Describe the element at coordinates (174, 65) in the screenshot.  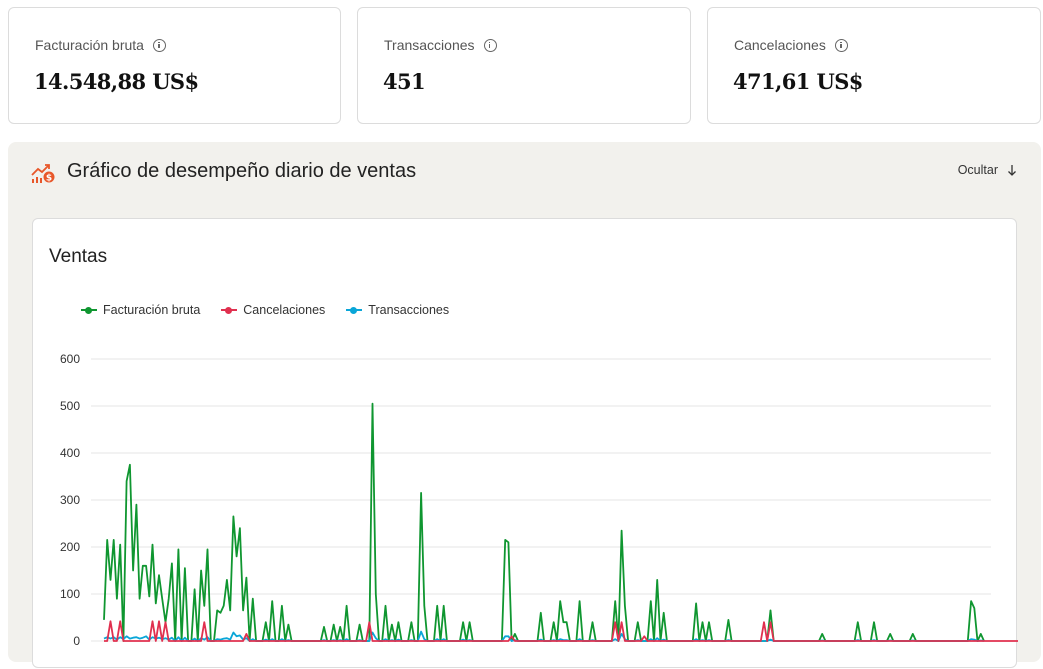
I see `kpi-card-gross-billing: Facturación bruta 14.548,88 US$` at that location.